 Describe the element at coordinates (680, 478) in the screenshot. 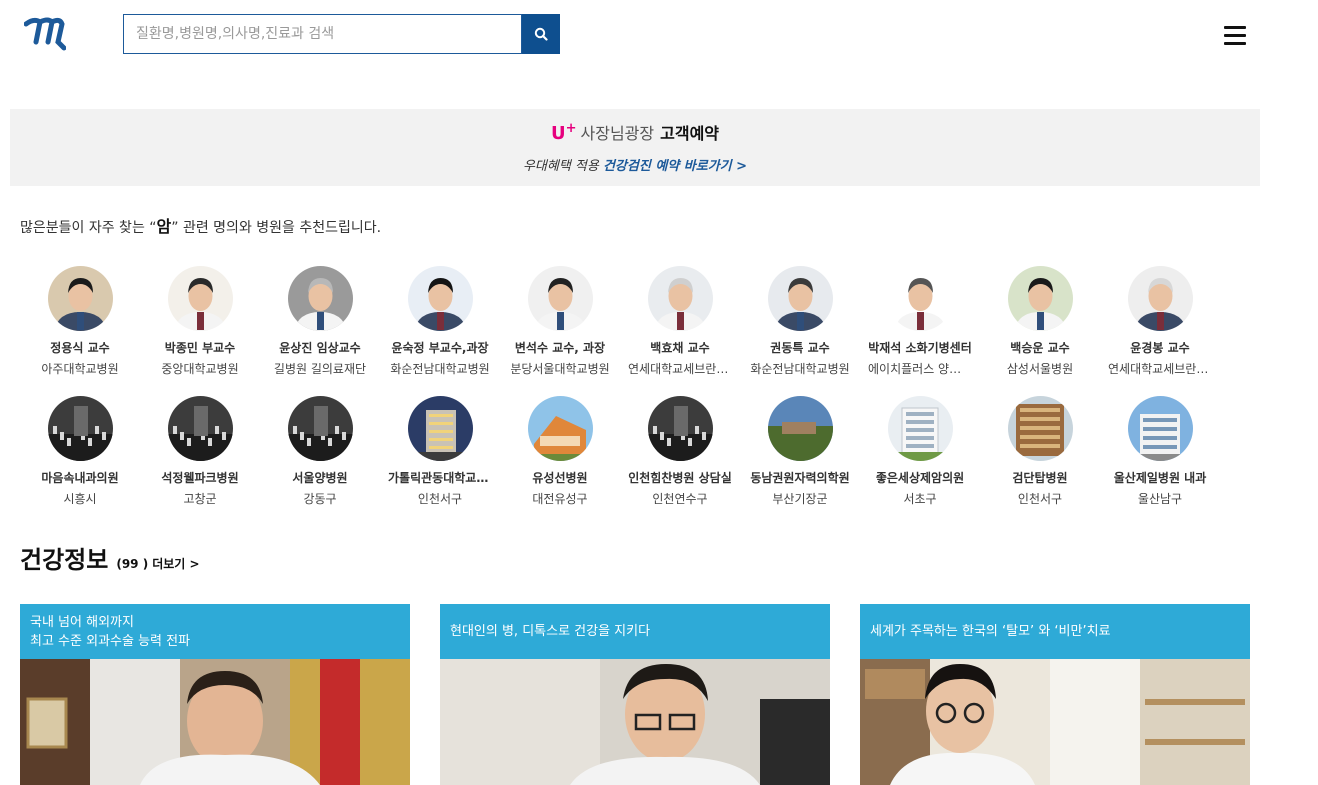

I see `hospital-name: 인천힘찬병원 상담실` at that location.